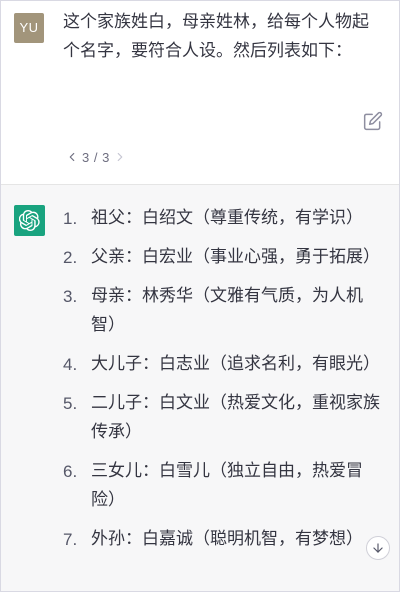 The image size is (400, 592). I want to click on list-item: 2. 父亲：白宏业（事业心强，勇于拓展）, so click(224, 257).